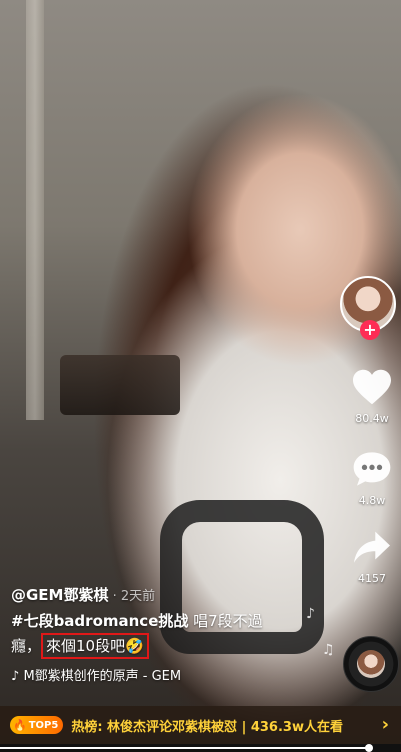 Image resolution: width=401 pixels, height=752 pixels. Describe the element at coordinates (207, 727) in the screenshot. I see `hot-list-text: 热榜: 林俊杰评论邓紫棋被怼 | 436.3w人在看` at that location.